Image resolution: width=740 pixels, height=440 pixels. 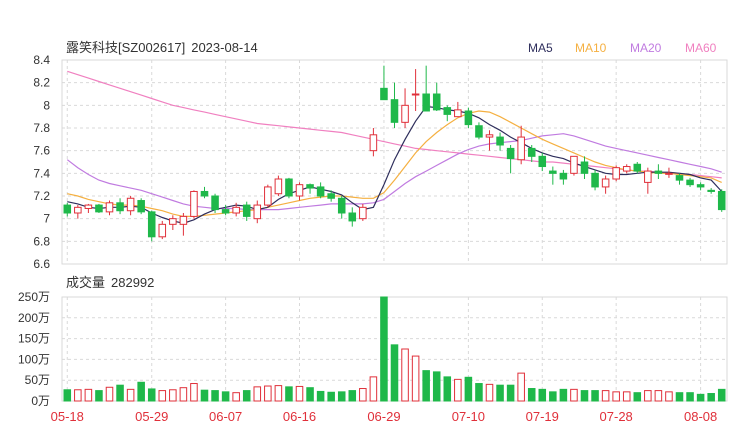 I want to click on date-tick-label: 07-28, so click(x=616, y=416).